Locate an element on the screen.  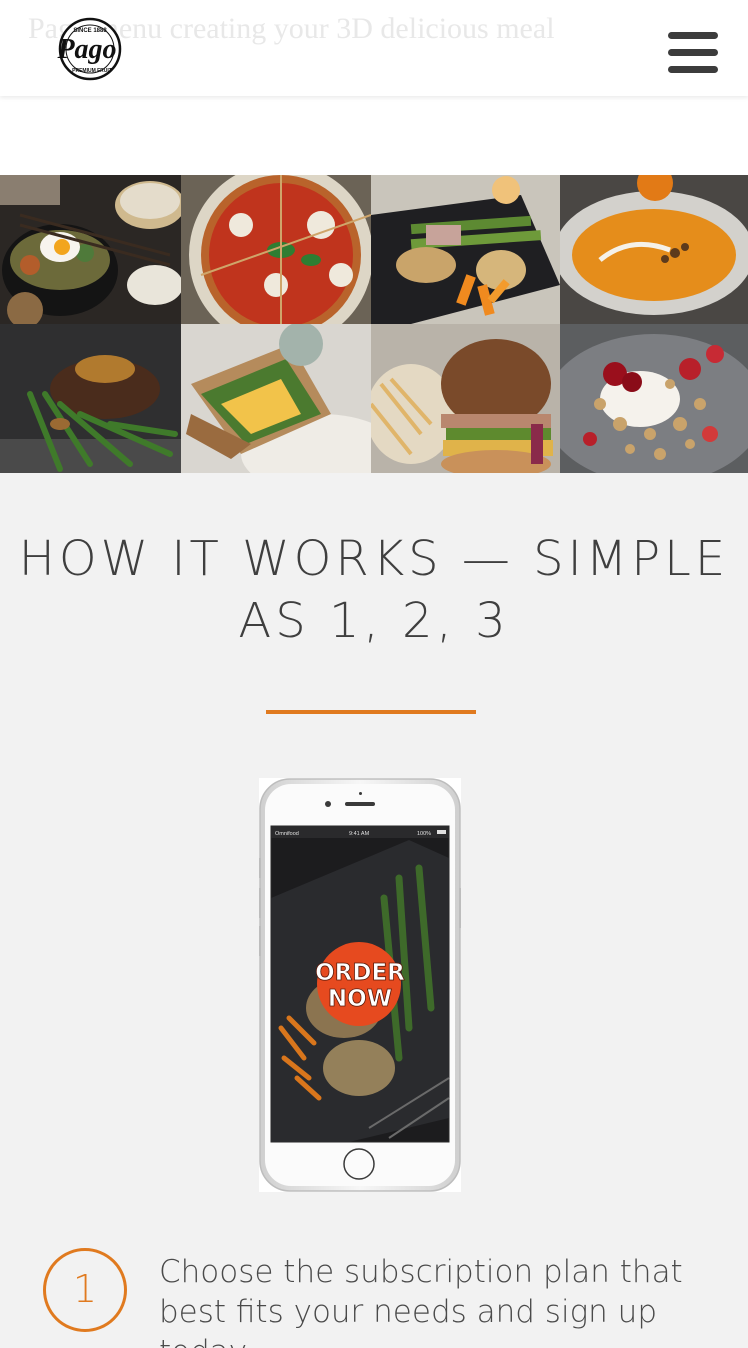
section-title-line-2: AS 1, 2, 3 is located at coordinates (374, 621).